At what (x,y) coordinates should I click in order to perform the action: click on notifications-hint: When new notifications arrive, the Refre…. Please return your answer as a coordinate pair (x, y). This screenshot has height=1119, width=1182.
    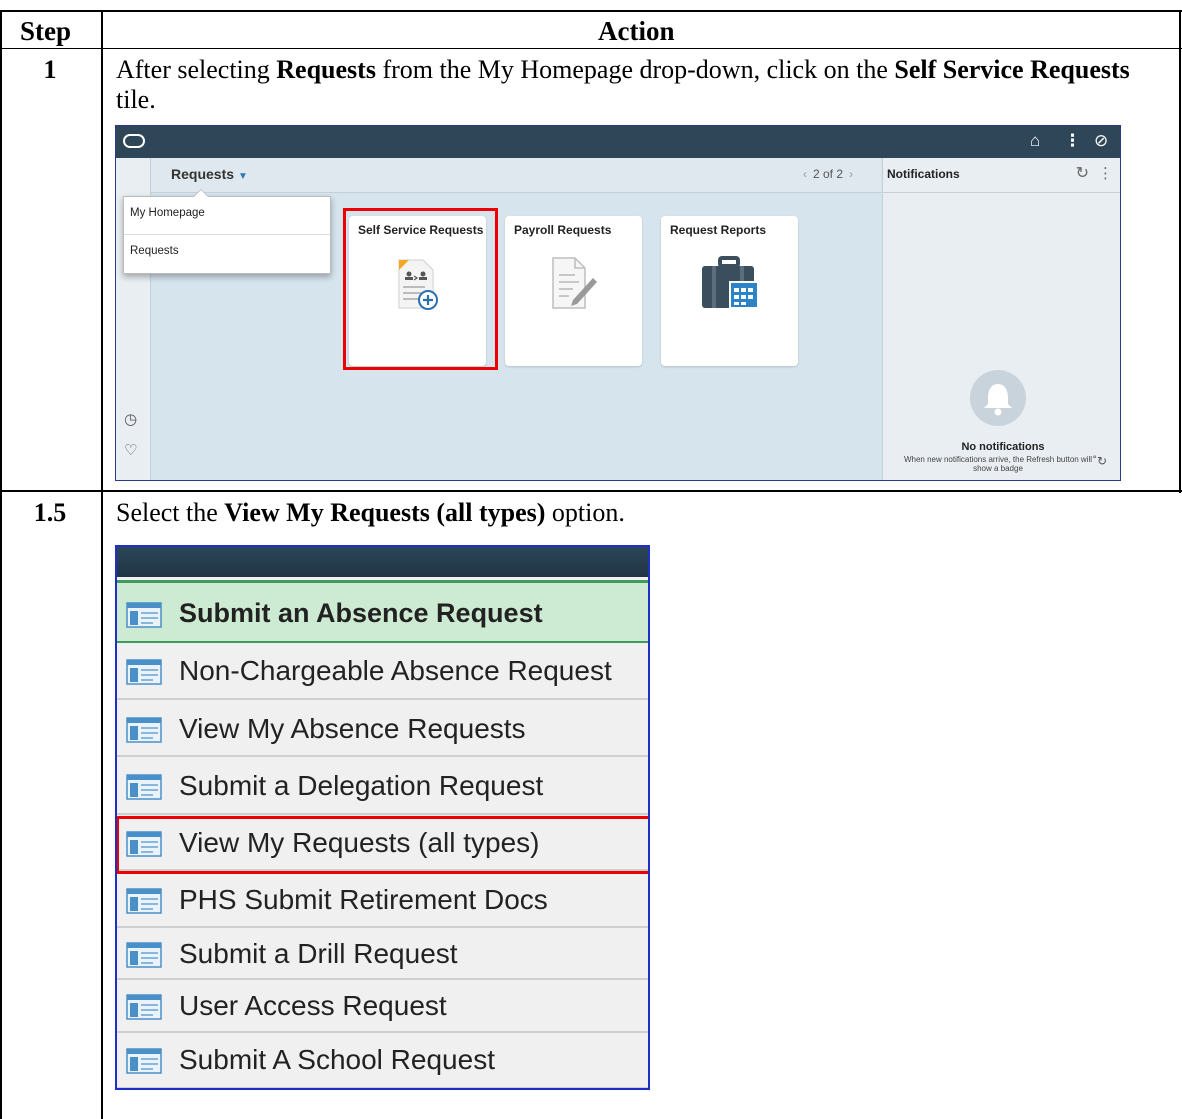
    Looking at the image, I should click on (998, 464).